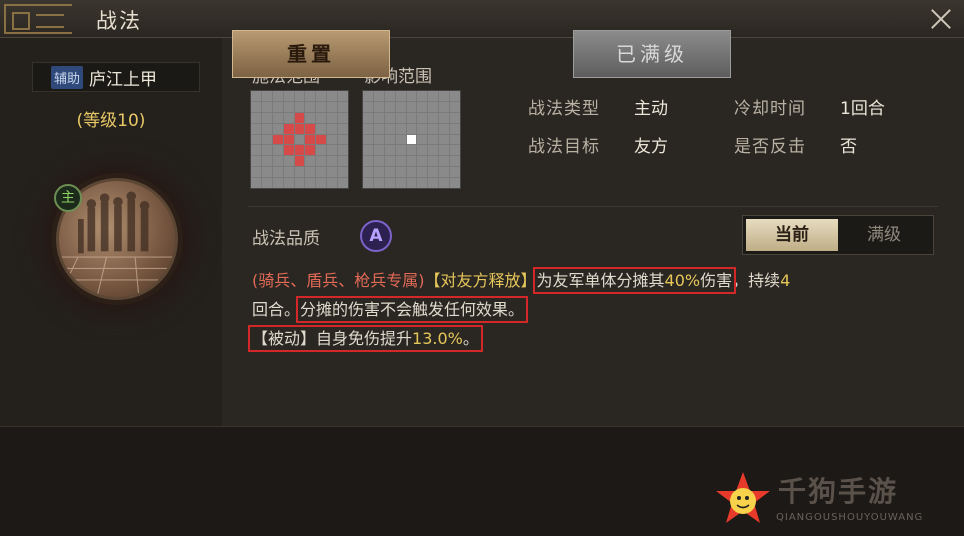 This screenshot has height=536, width=964. I want to click on effect-highlight-1: 为友军单体分摊其40%伤害, so click(634, 280).